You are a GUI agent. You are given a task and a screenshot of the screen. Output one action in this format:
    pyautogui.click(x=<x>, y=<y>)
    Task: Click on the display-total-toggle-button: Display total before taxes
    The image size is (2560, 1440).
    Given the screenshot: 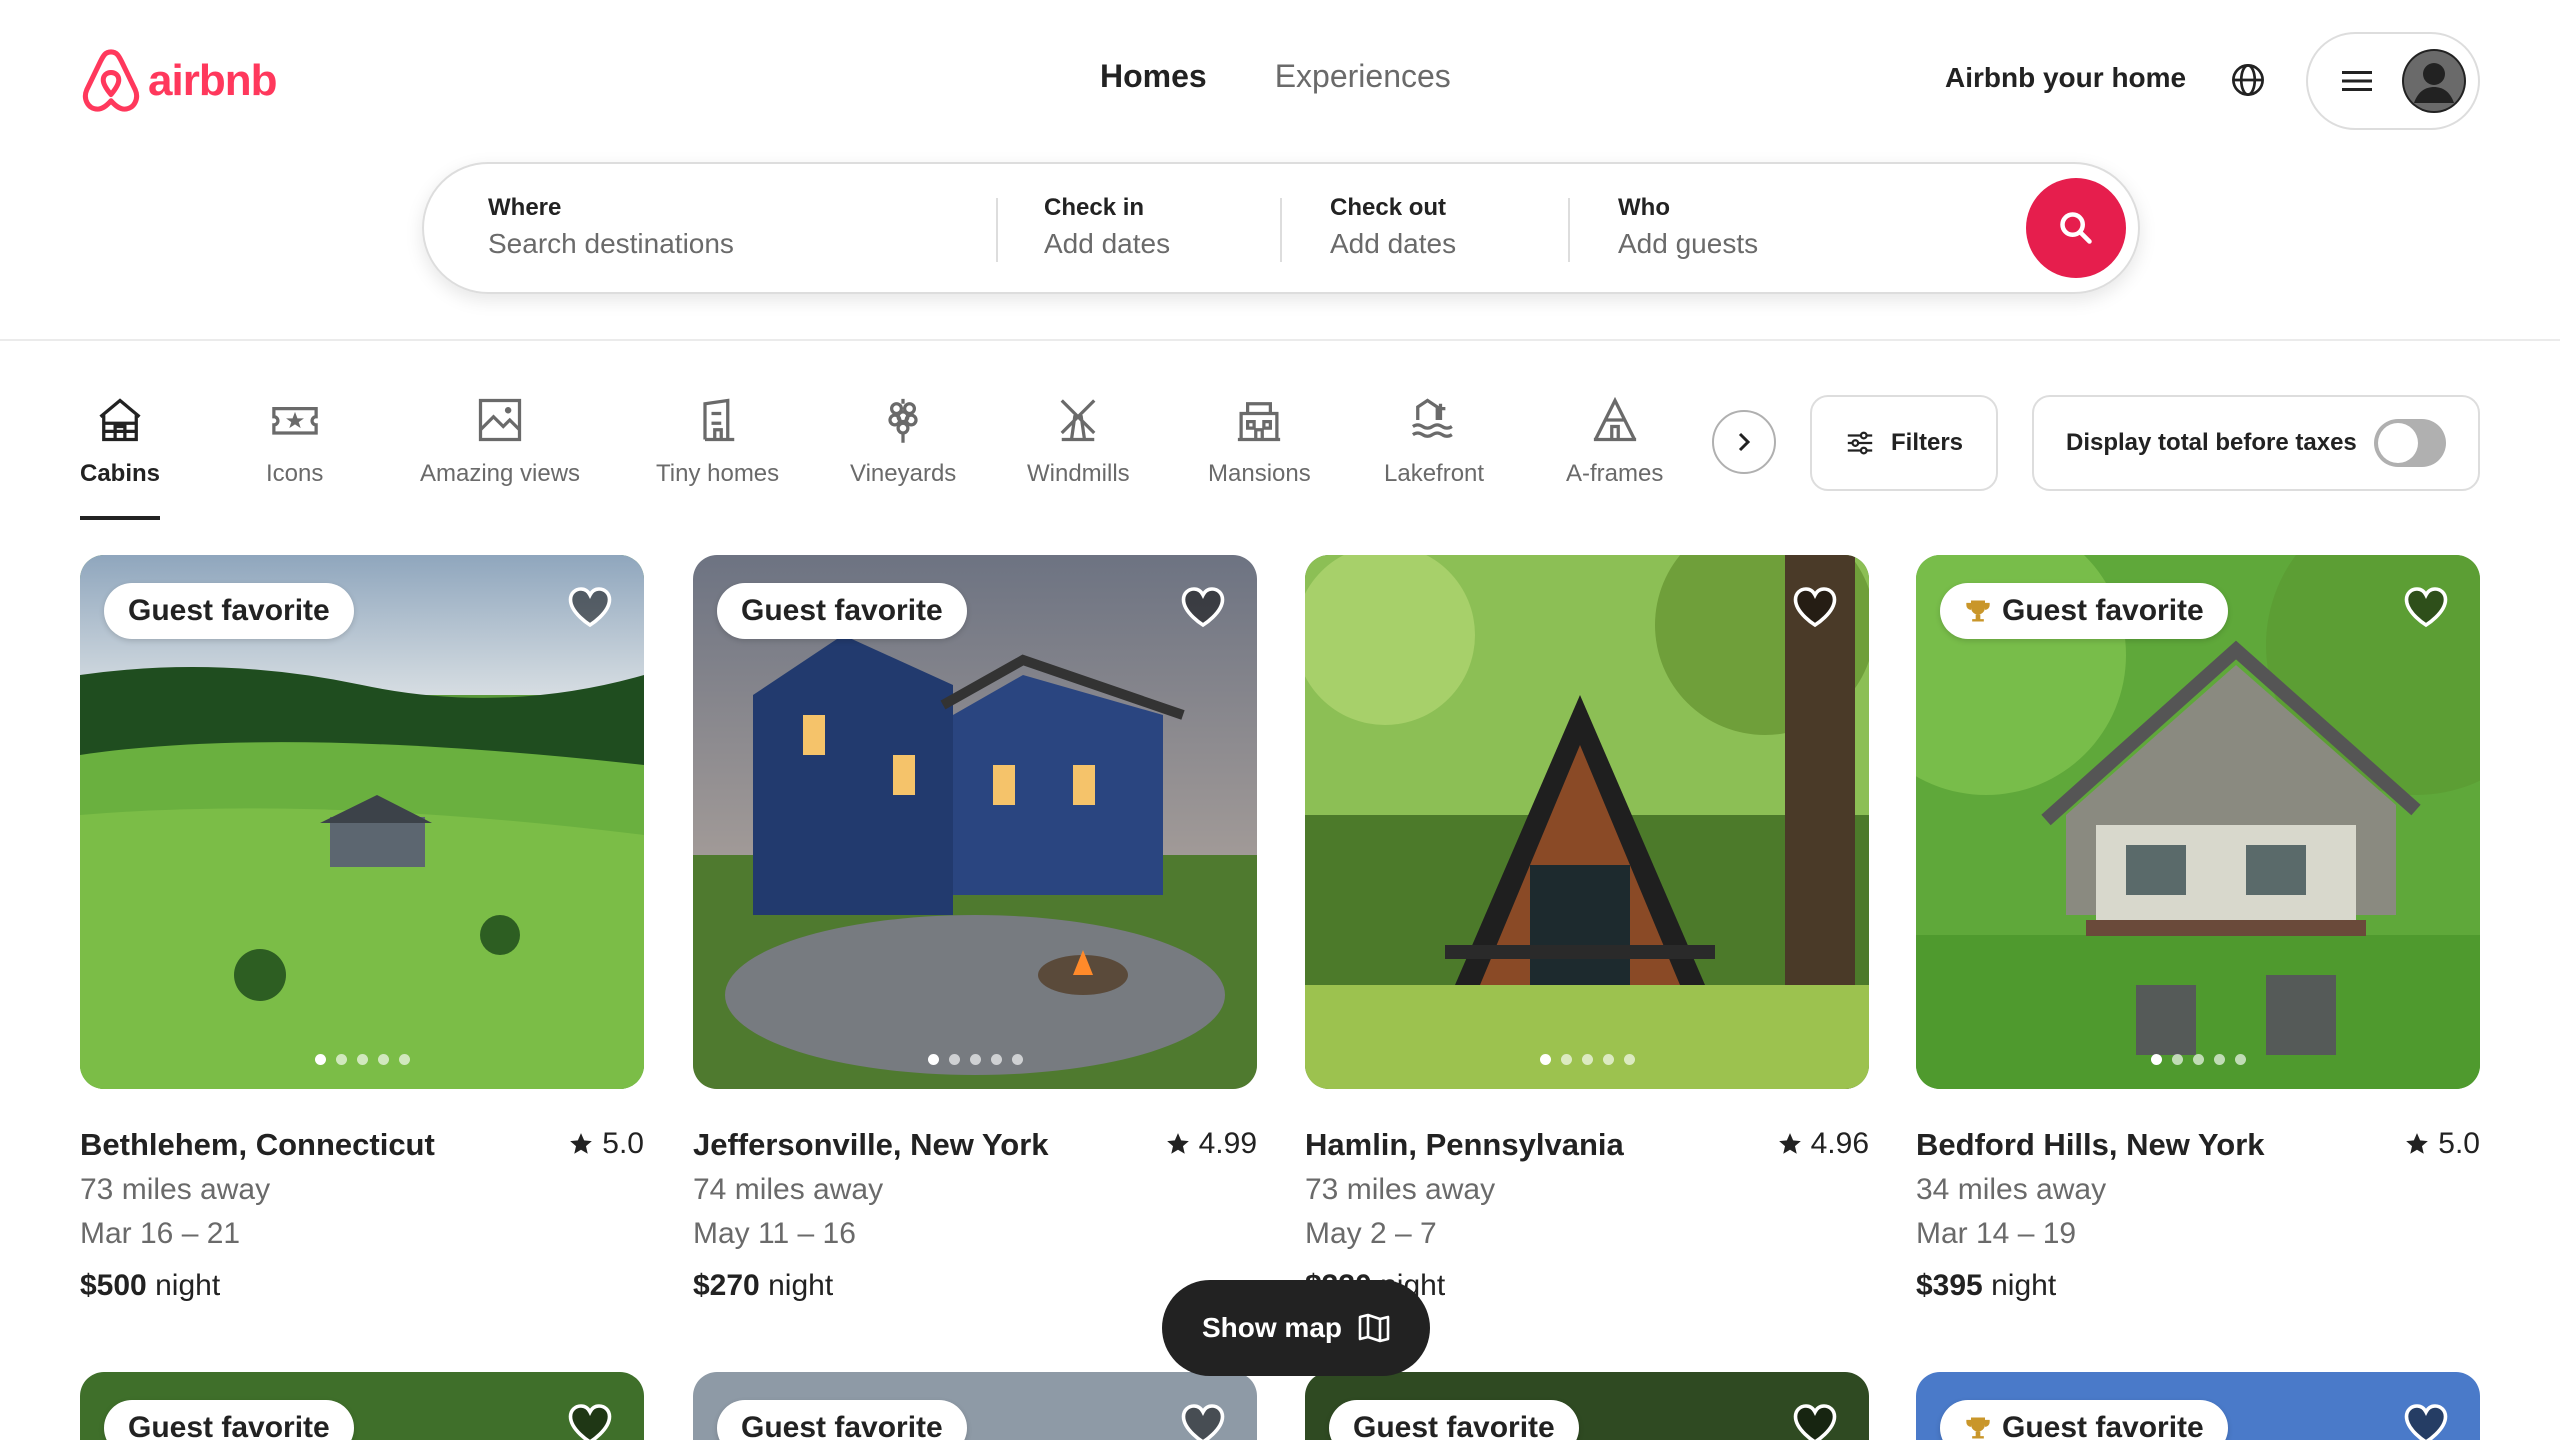 What is the action you would take?
    pyautogui.click(x=2256, y=443)
    